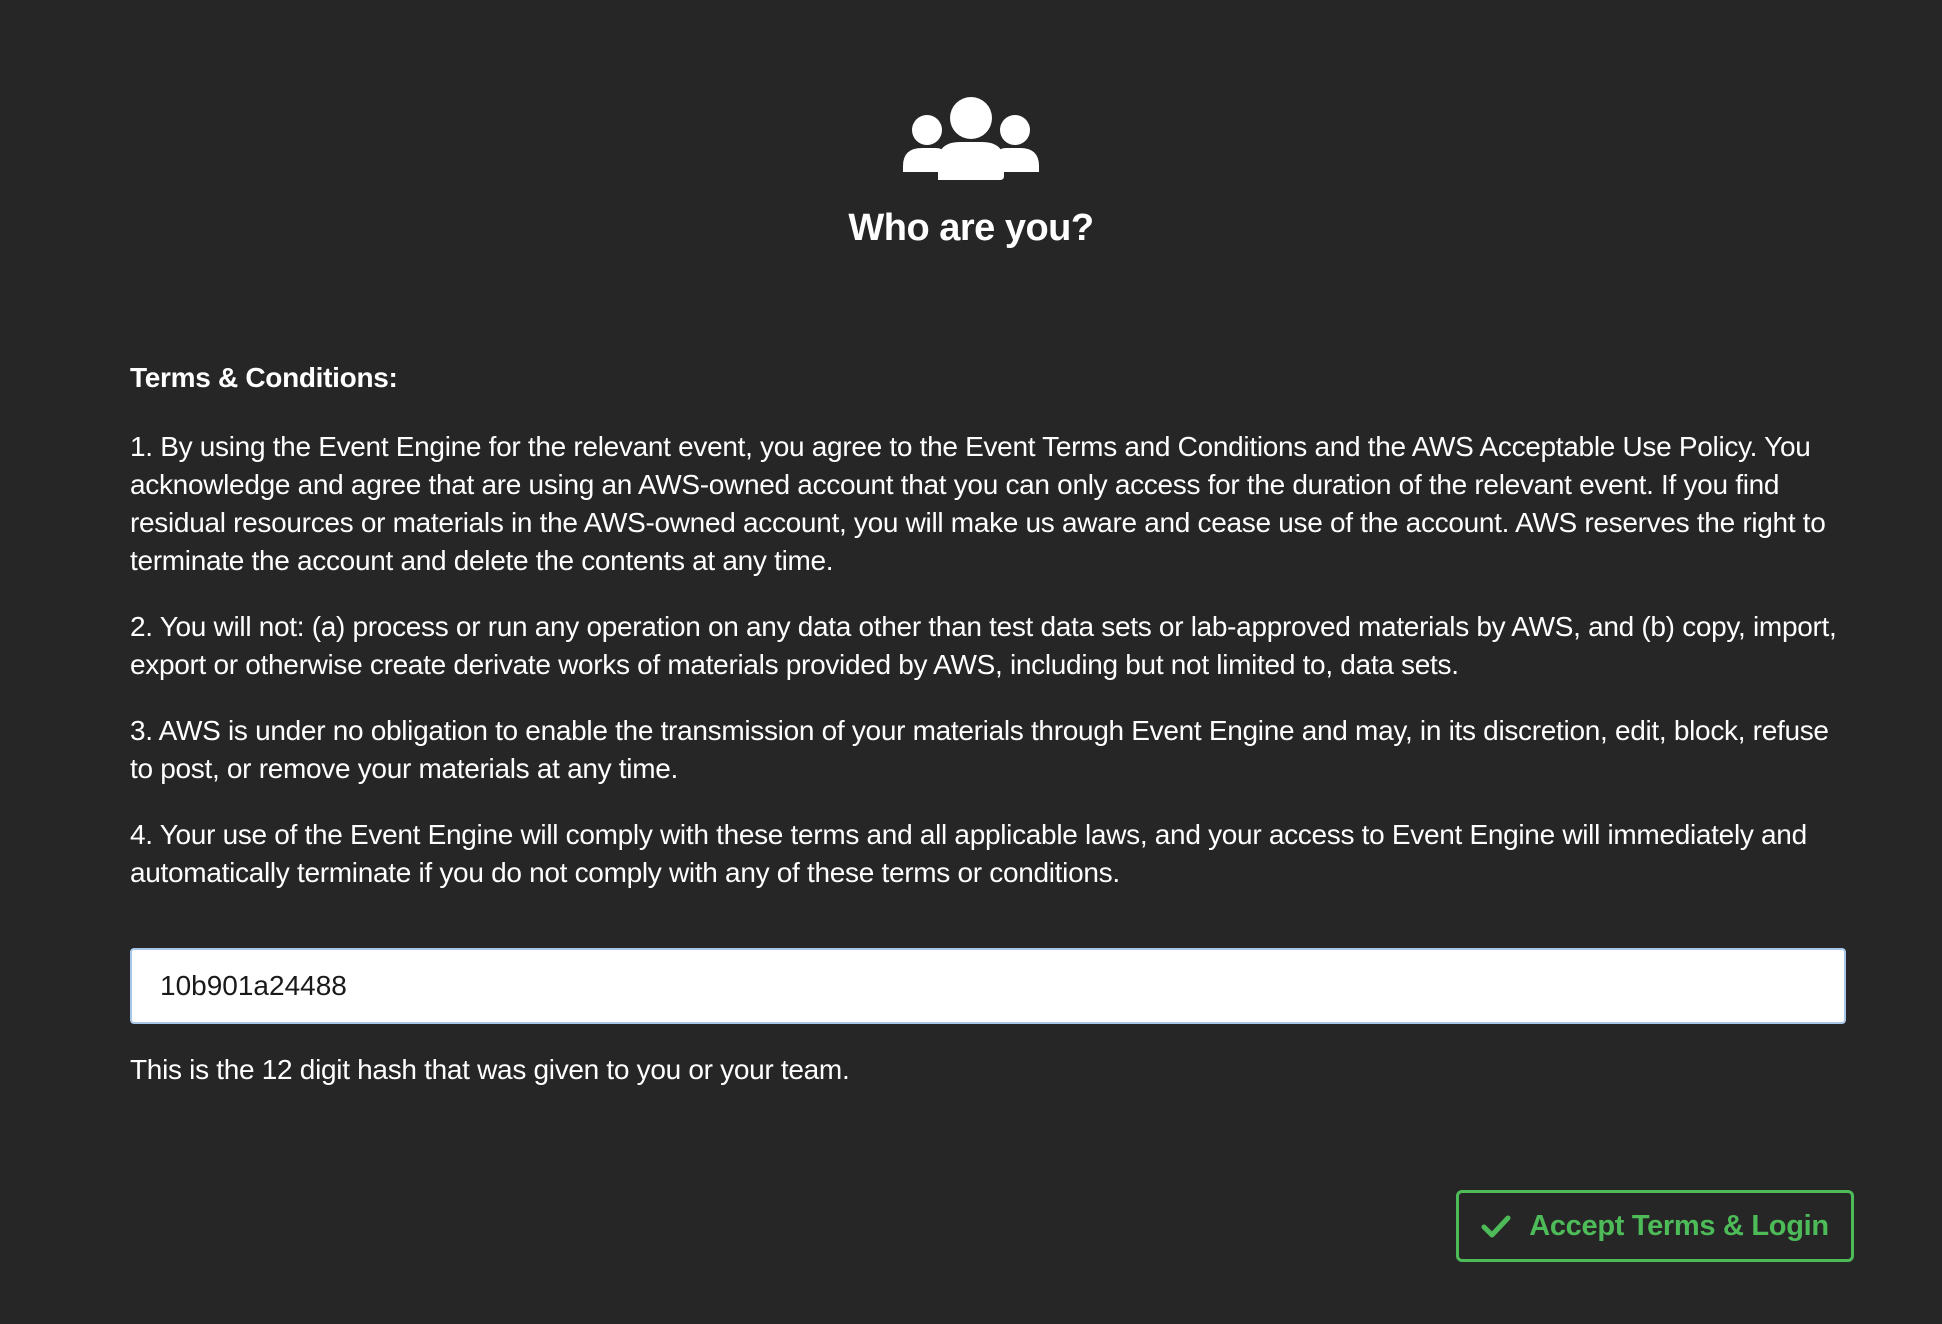 The height and width of the screenshot is (1324, 1942). What do you see at coordinates (971, 138) in the screenshot?
I see `users-group-icon` at bounding box center [971, 138].